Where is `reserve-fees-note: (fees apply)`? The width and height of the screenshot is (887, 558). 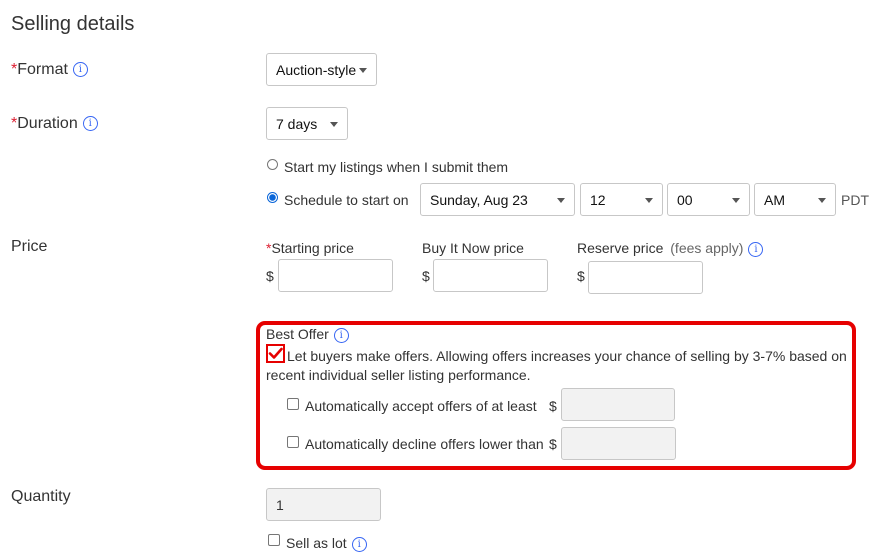 reserve-fees-note: (fees apply) is located at coordinates (707, 248).